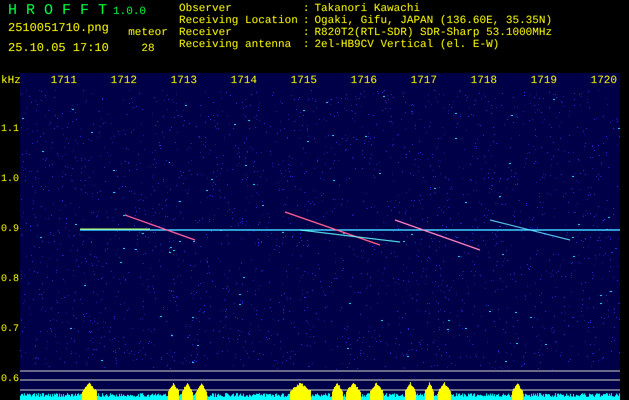 The image size is (629, 400). Describe the element at coordinates (10, 180) in the screenshot. I see `y-axis-label: 1.0` at that location.